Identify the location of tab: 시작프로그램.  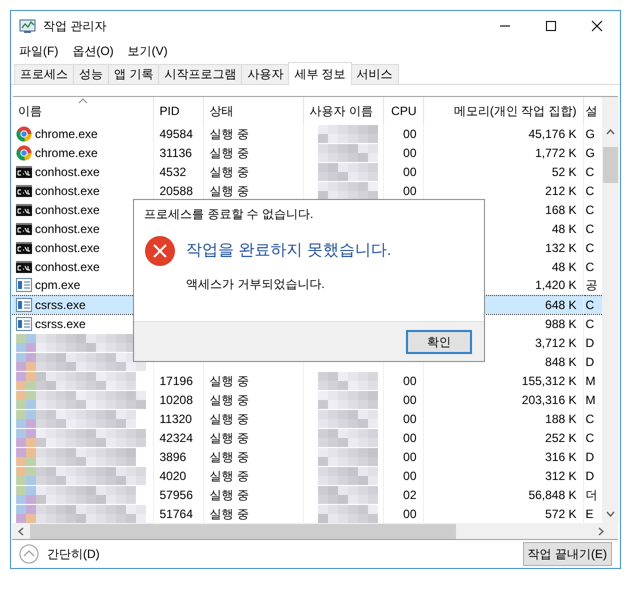
(200, 74).